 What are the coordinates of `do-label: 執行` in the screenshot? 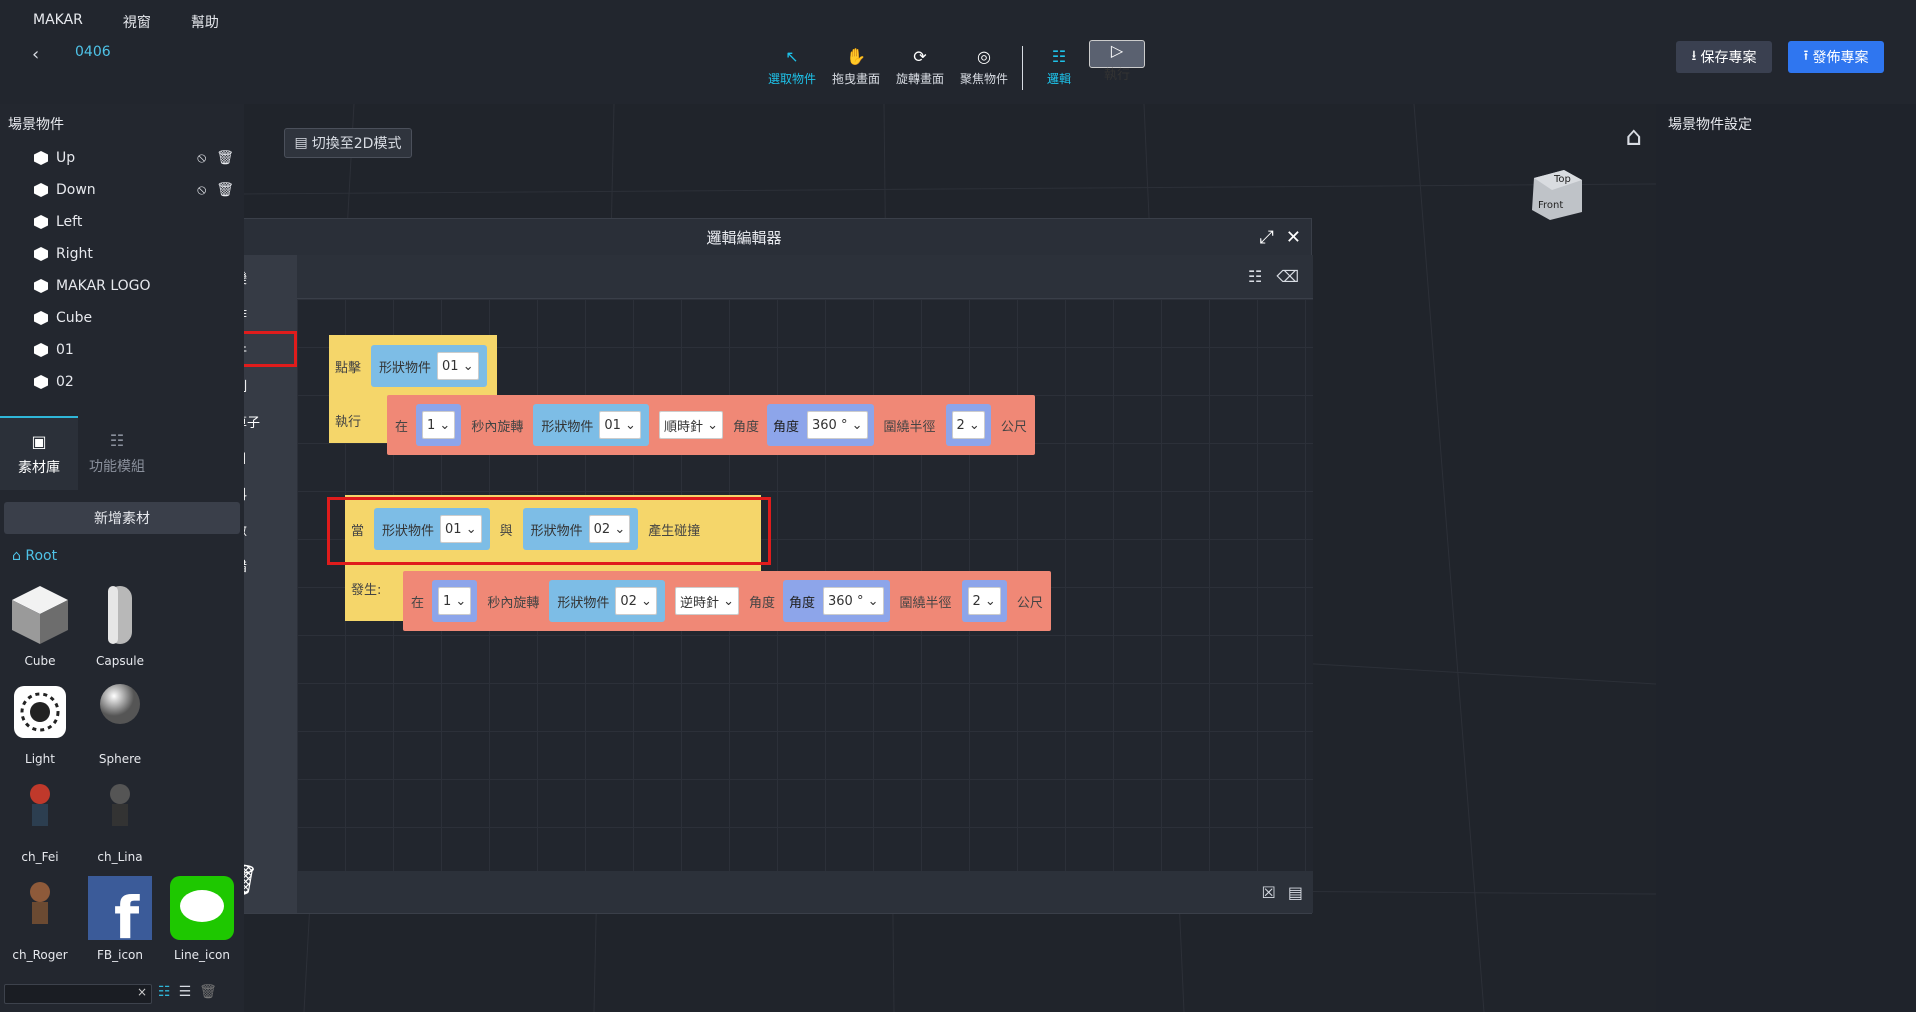 It's located at (348, 422).